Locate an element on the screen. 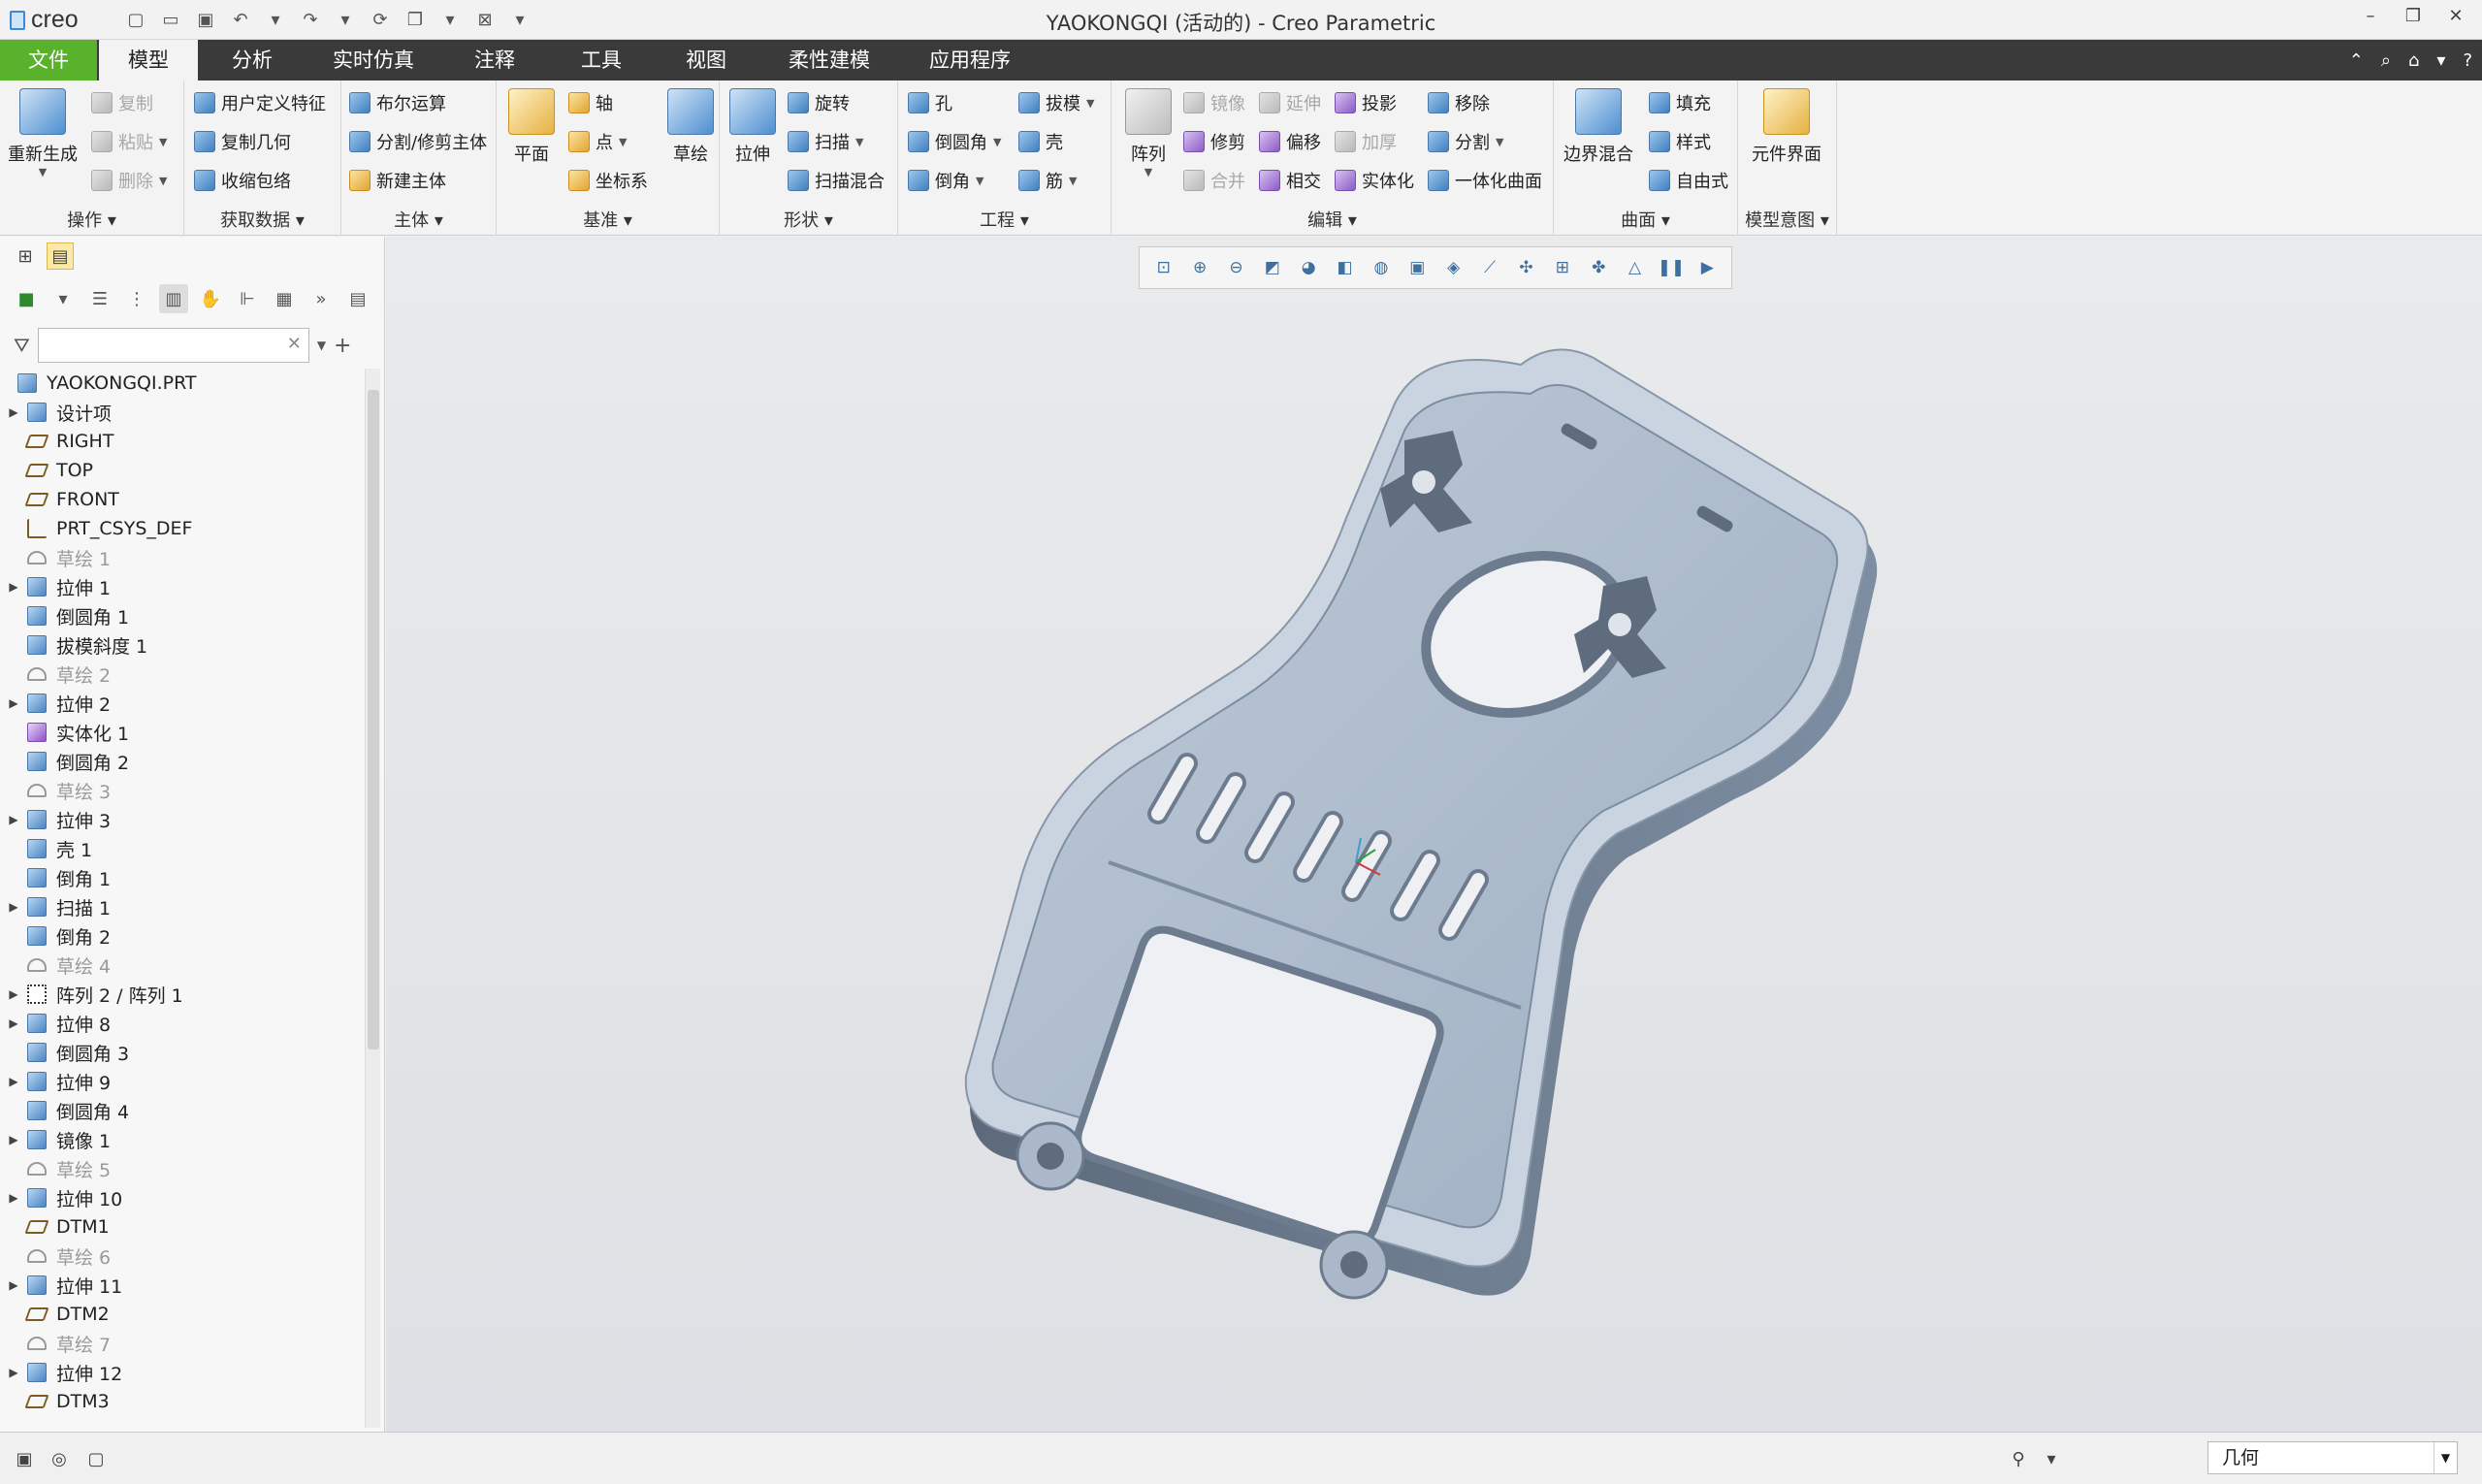 This screenshot has width=2482, height=1484. revolve-button: 旋转 is located at coordinates (819, 102).